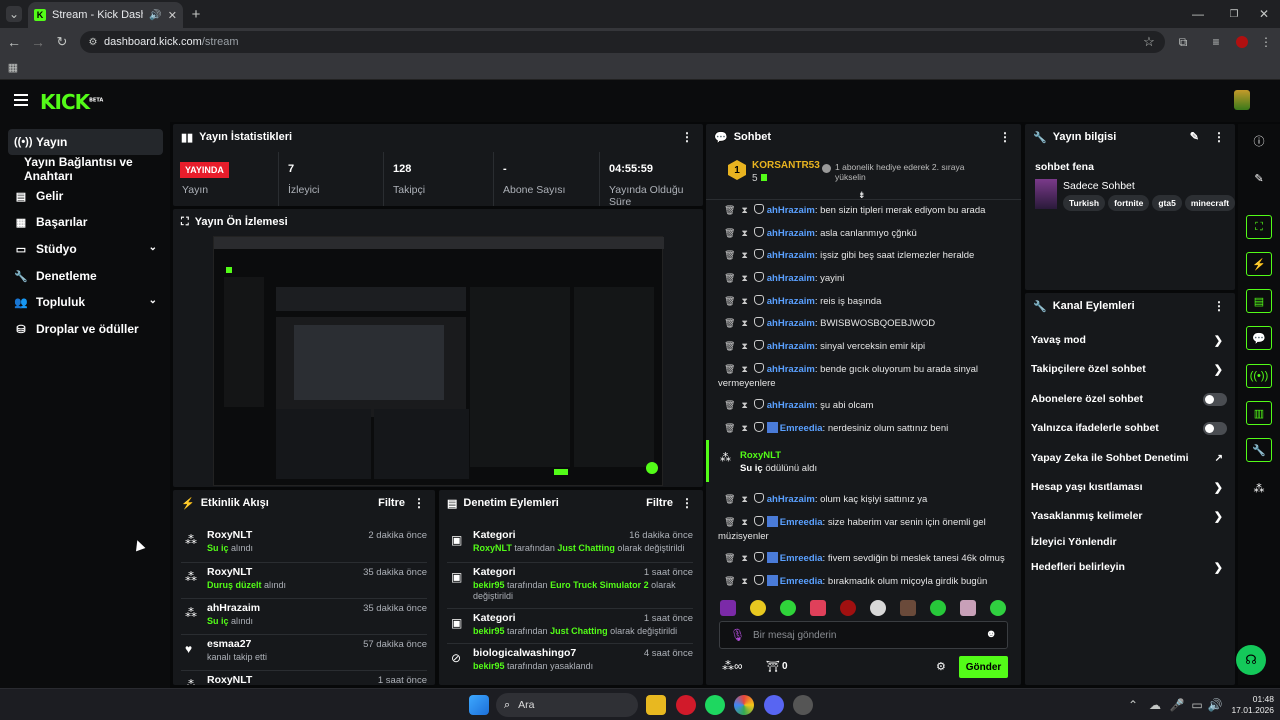  What do you see at coordinates (744, 705) in the screenshot?
I see `chrome-icon` at bounding box center [744, 705].